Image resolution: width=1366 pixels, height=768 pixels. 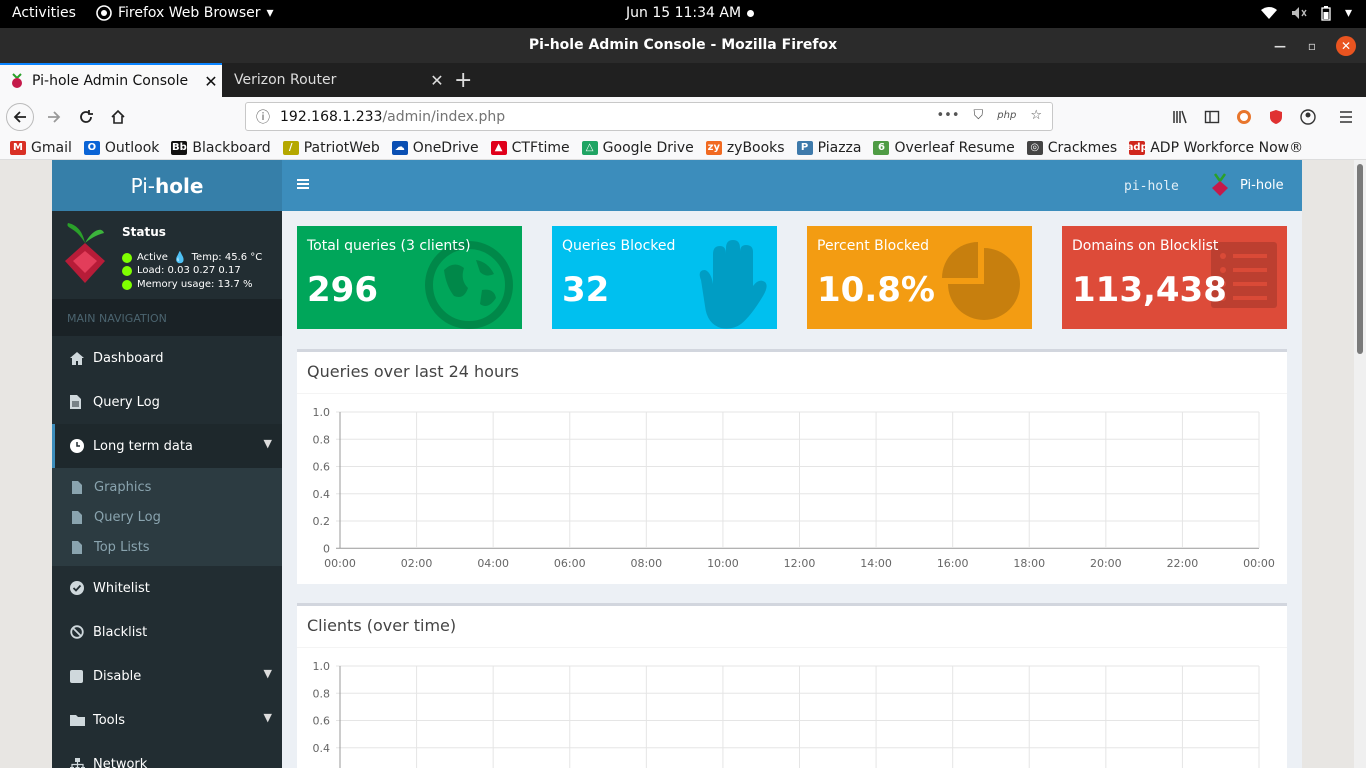 I want to click on scrollbar-thumb, so click(x=1360, y=259).